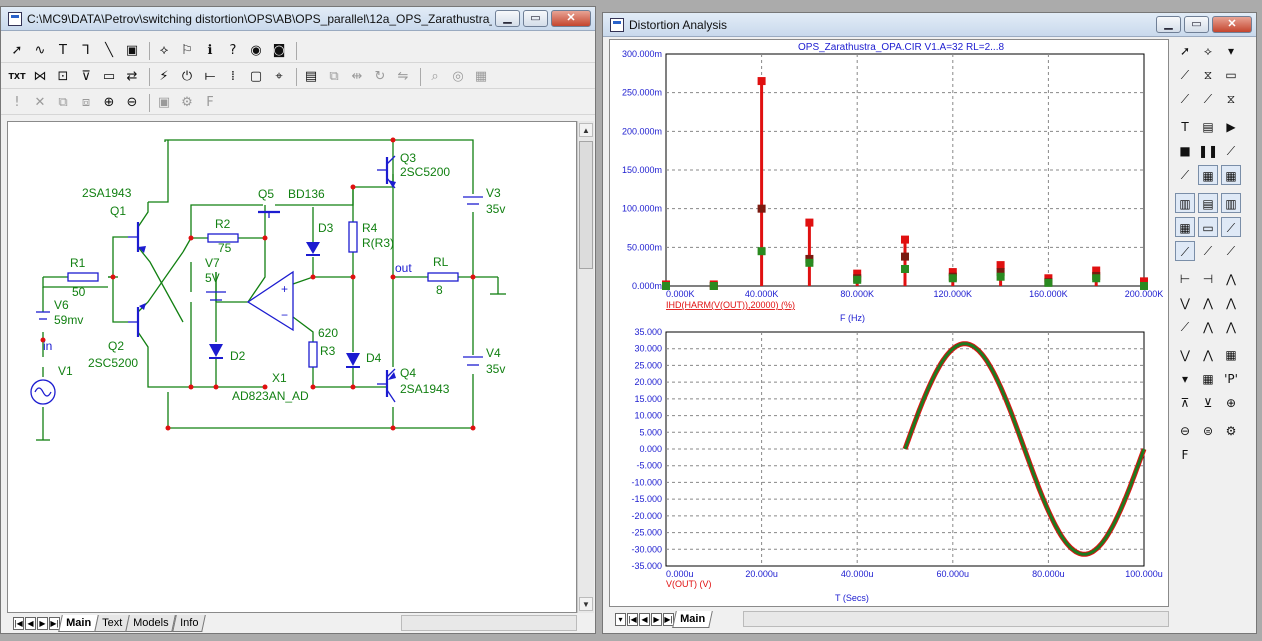  I want to click on diagonal-wire-icon: ╲, so click(109, 51).